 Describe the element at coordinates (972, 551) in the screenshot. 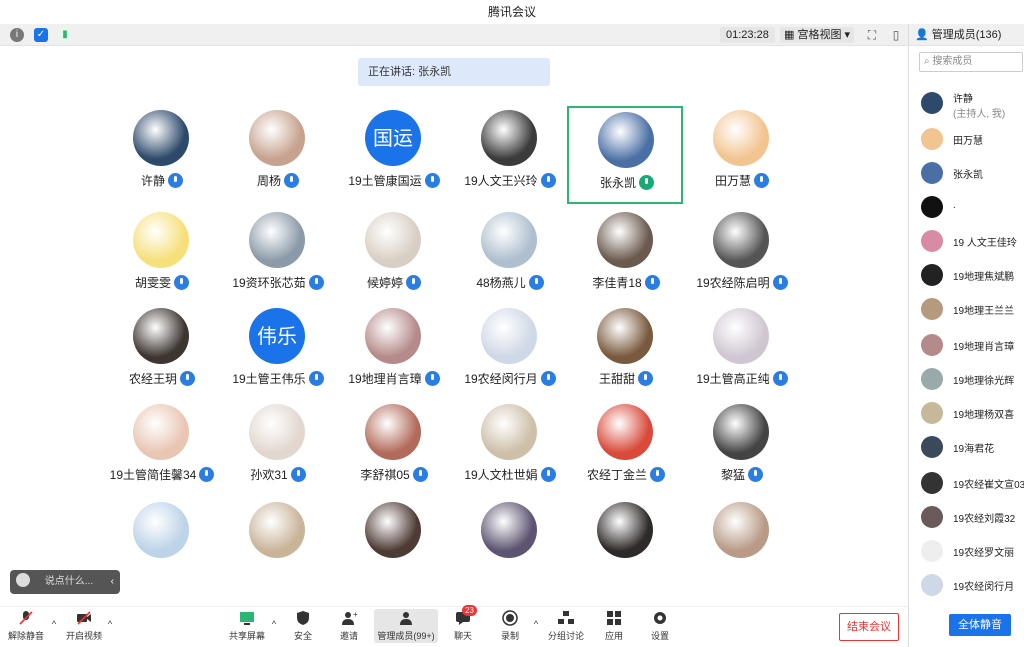

I see `member-list-item: 19农经罗文丽` at that location.